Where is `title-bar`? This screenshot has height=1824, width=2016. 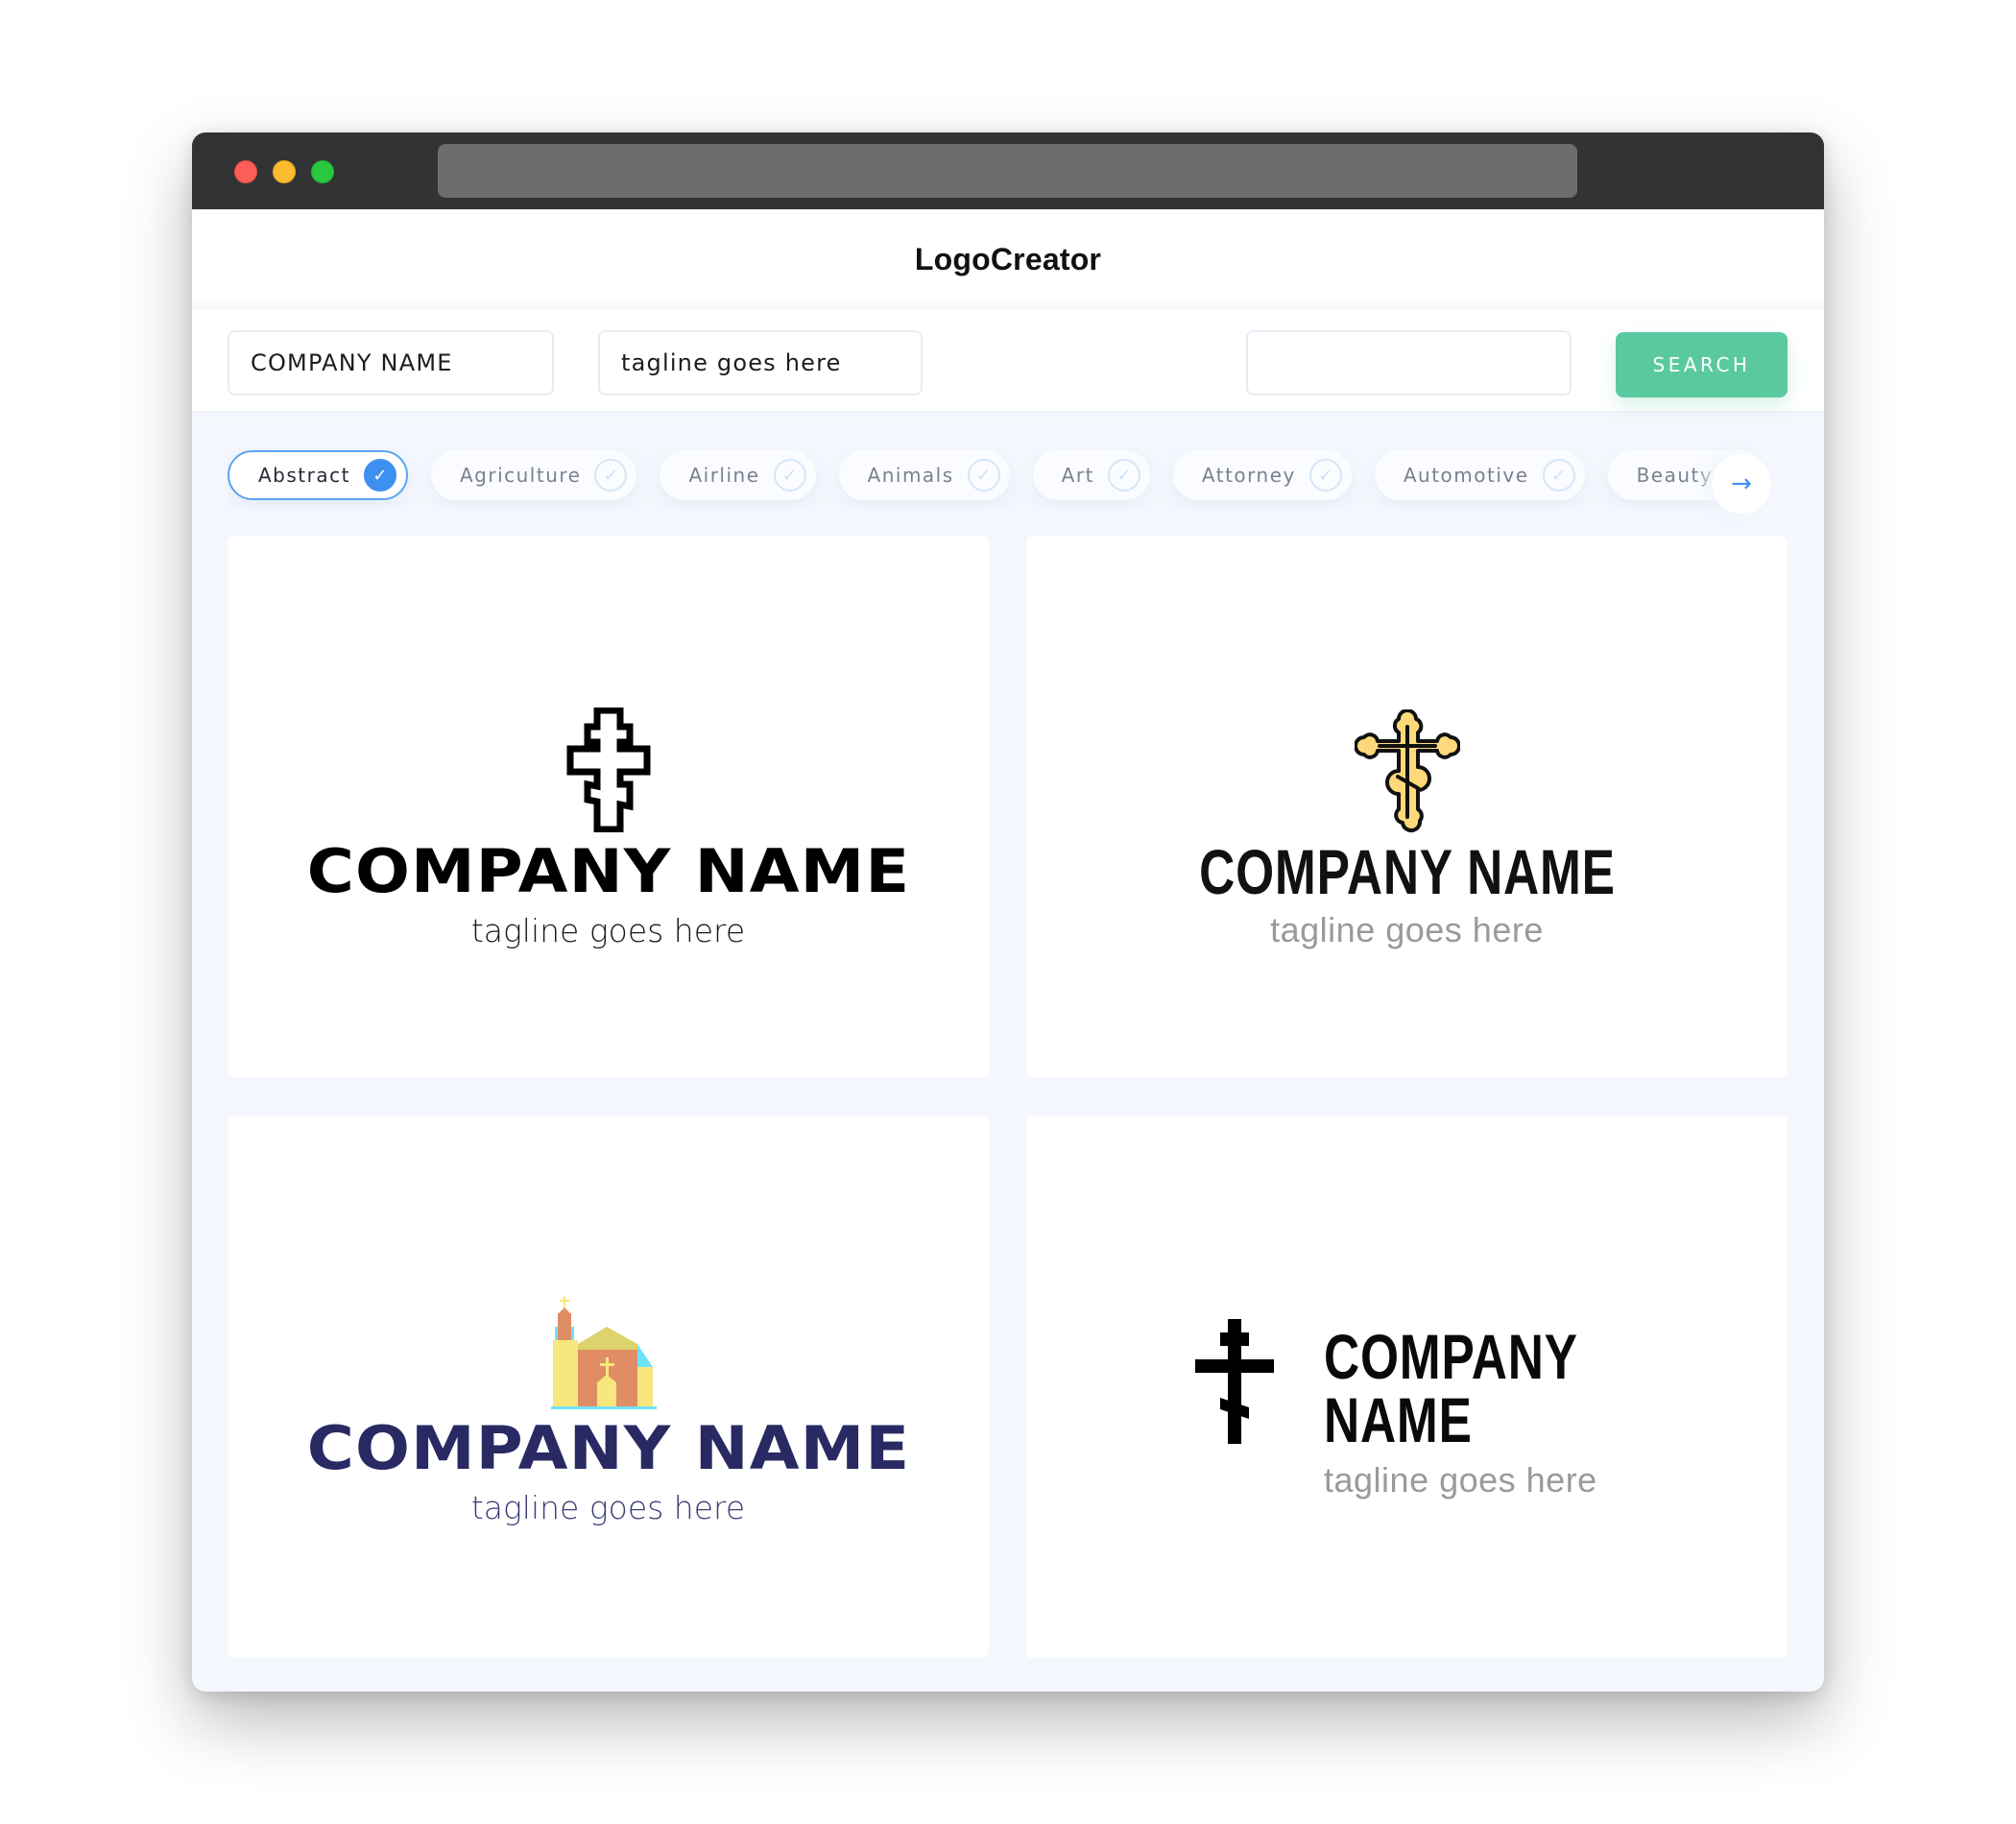 title-bar is located at coordinates (1008, 170).